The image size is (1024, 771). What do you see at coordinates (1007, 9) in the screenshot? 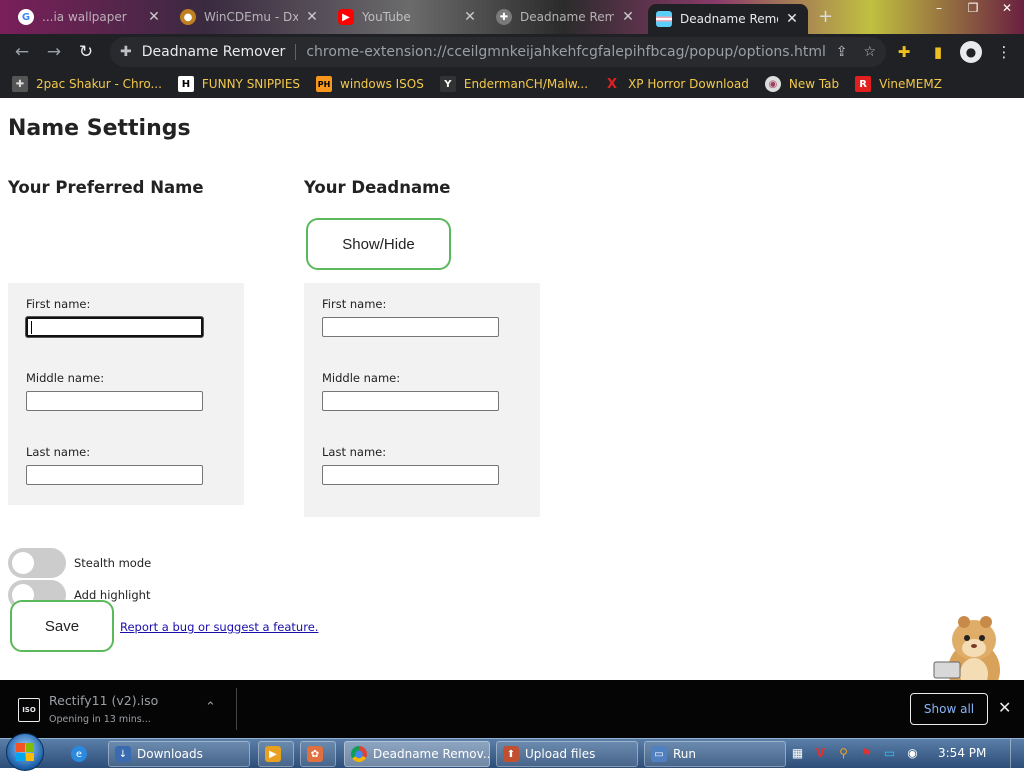
I see `close-window-icon: ✕` at bounding box center [1007, 9].